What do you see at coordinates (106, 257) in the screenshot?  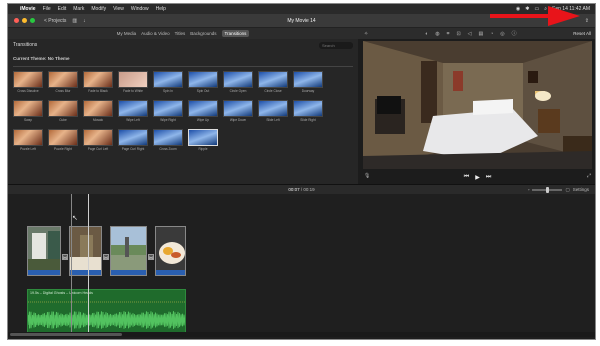 I see `transition-marker-2: ⋈` at bounding box center [106, 257].